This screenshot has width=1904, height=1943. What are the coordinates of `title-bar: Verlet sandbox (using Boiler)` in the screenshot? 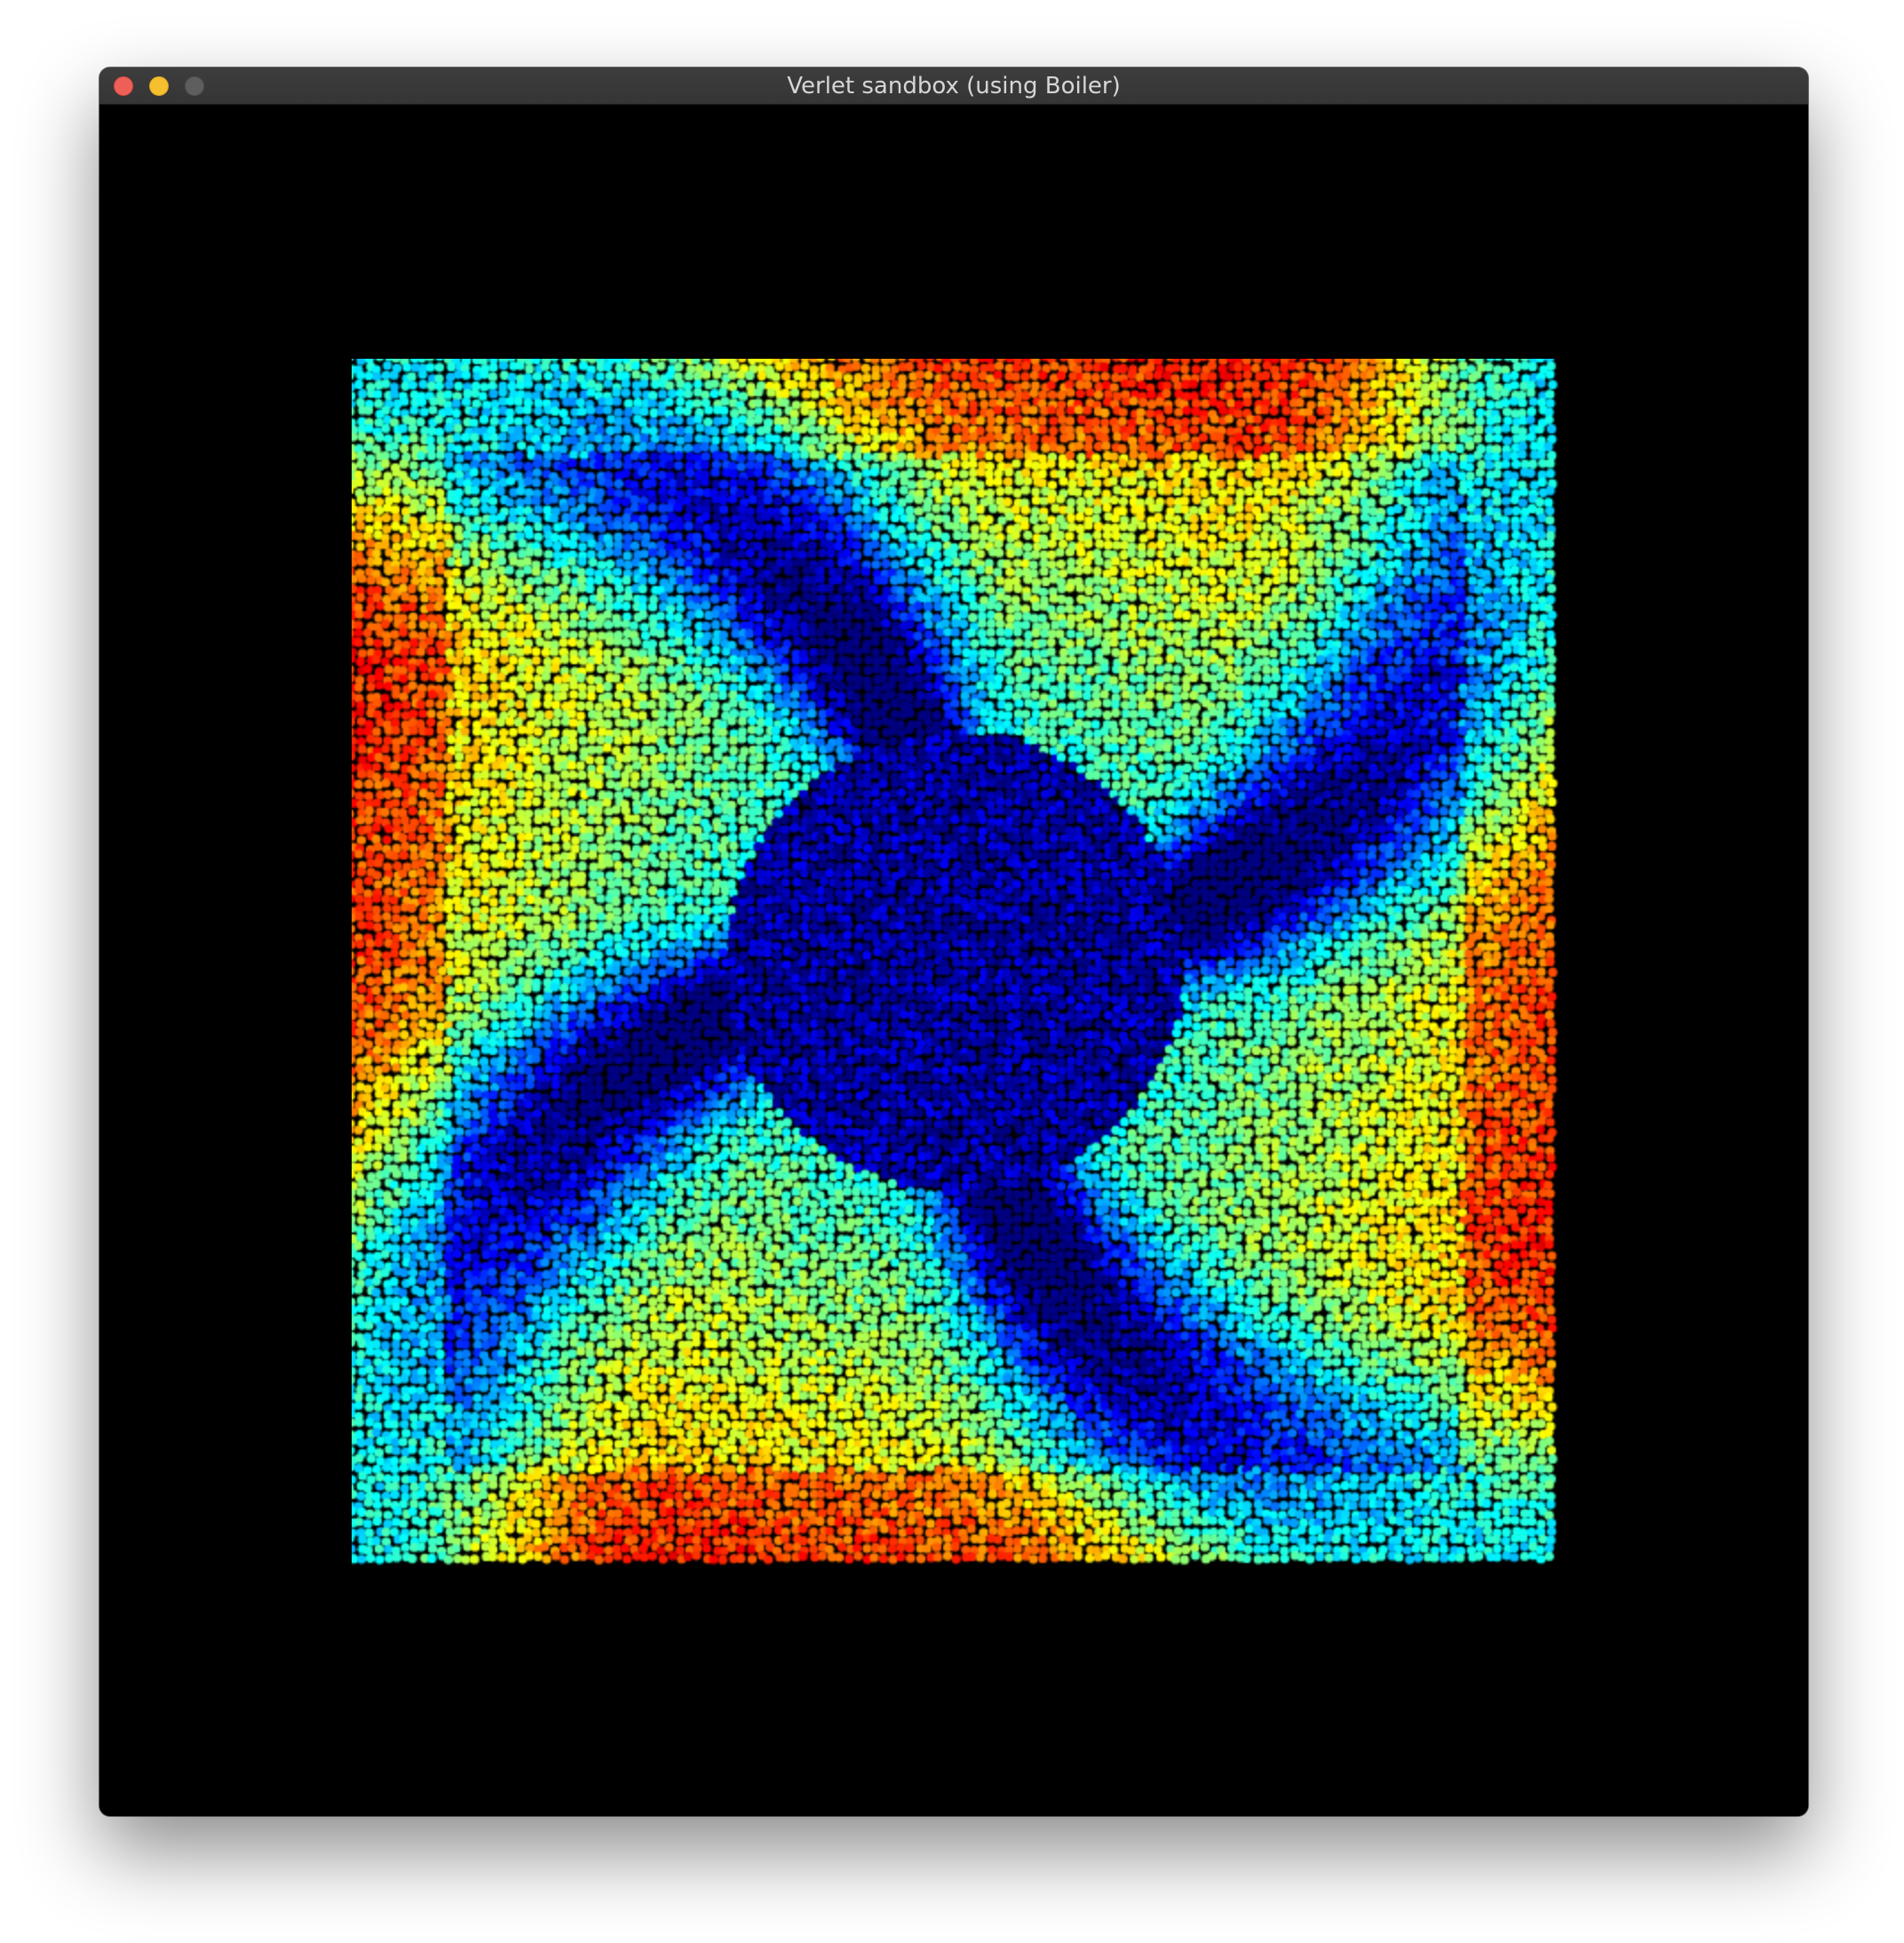 It's located at (953, 86).